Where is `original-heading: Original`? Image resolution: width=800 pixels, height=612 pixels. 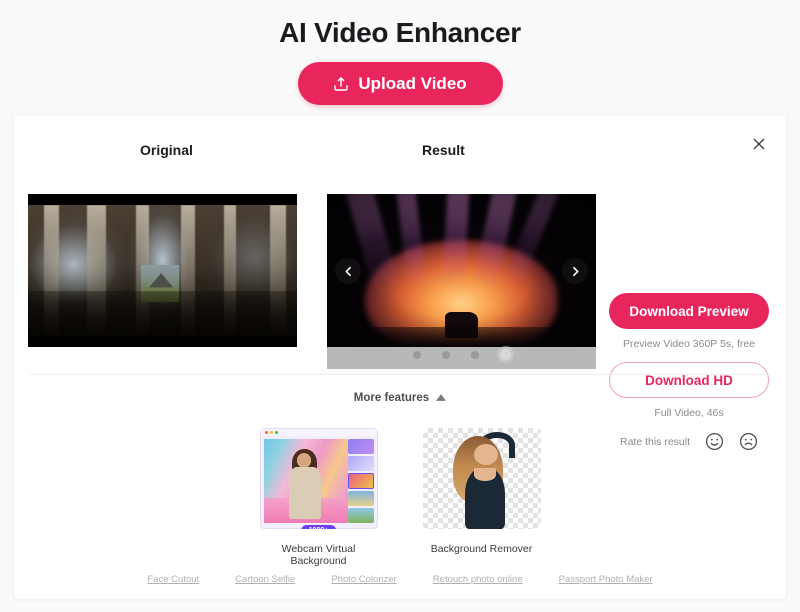 original-heading: Original is located at coordinates (166, 150).